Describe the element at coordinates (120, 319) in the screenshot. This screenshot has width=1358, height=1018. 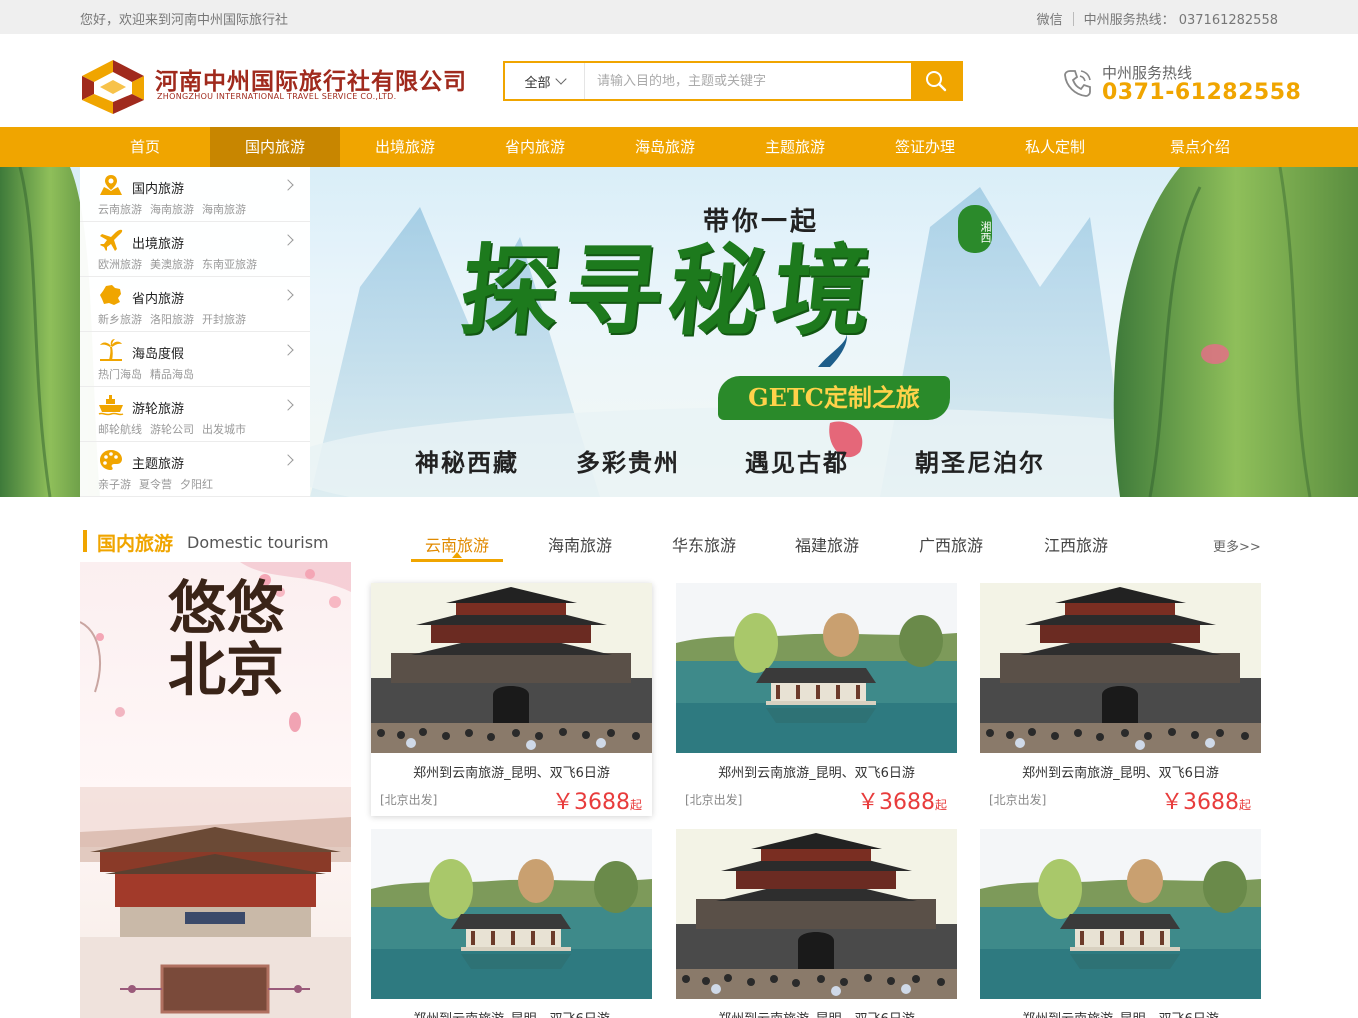
I see `sub-link: 新乡旅游` at that location.